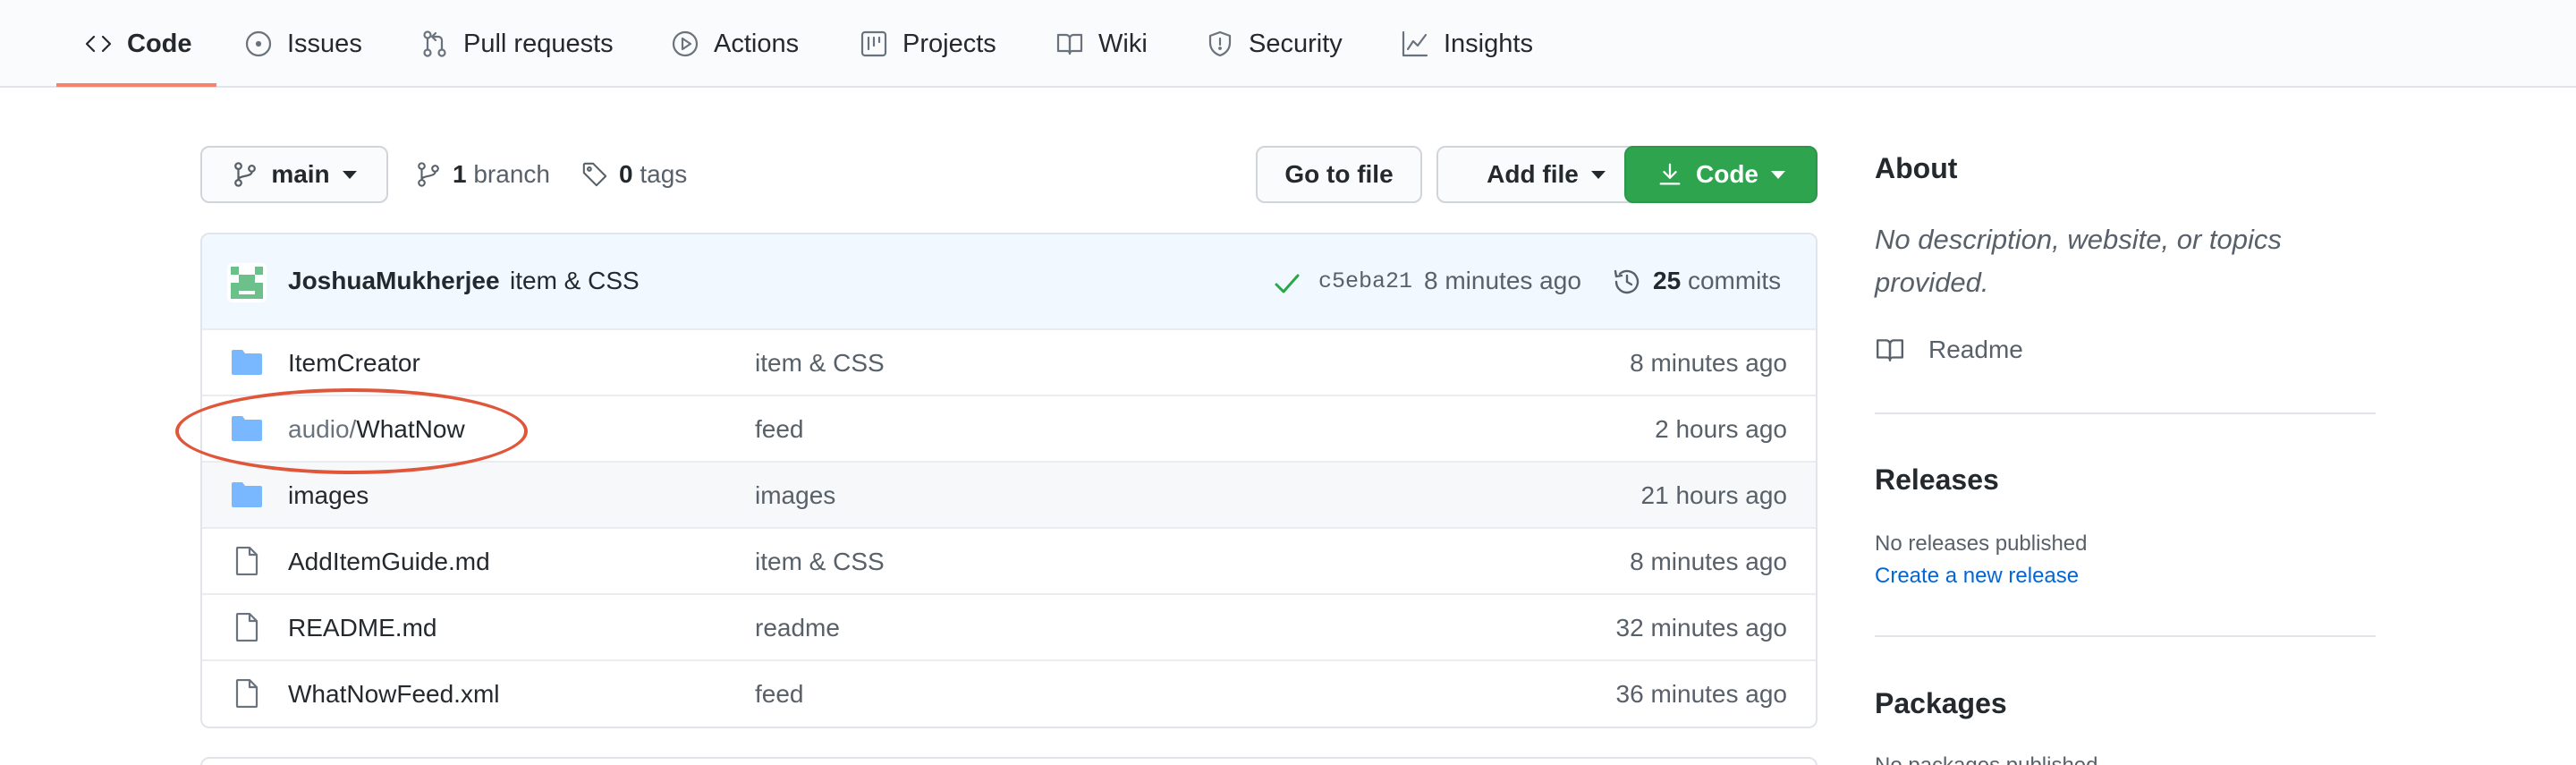 The height and width of the screenshot is (765, 2576). Describe the element at coordinates (1949, 350) in the screenshot. I see `readme-link: Readme` at that location.